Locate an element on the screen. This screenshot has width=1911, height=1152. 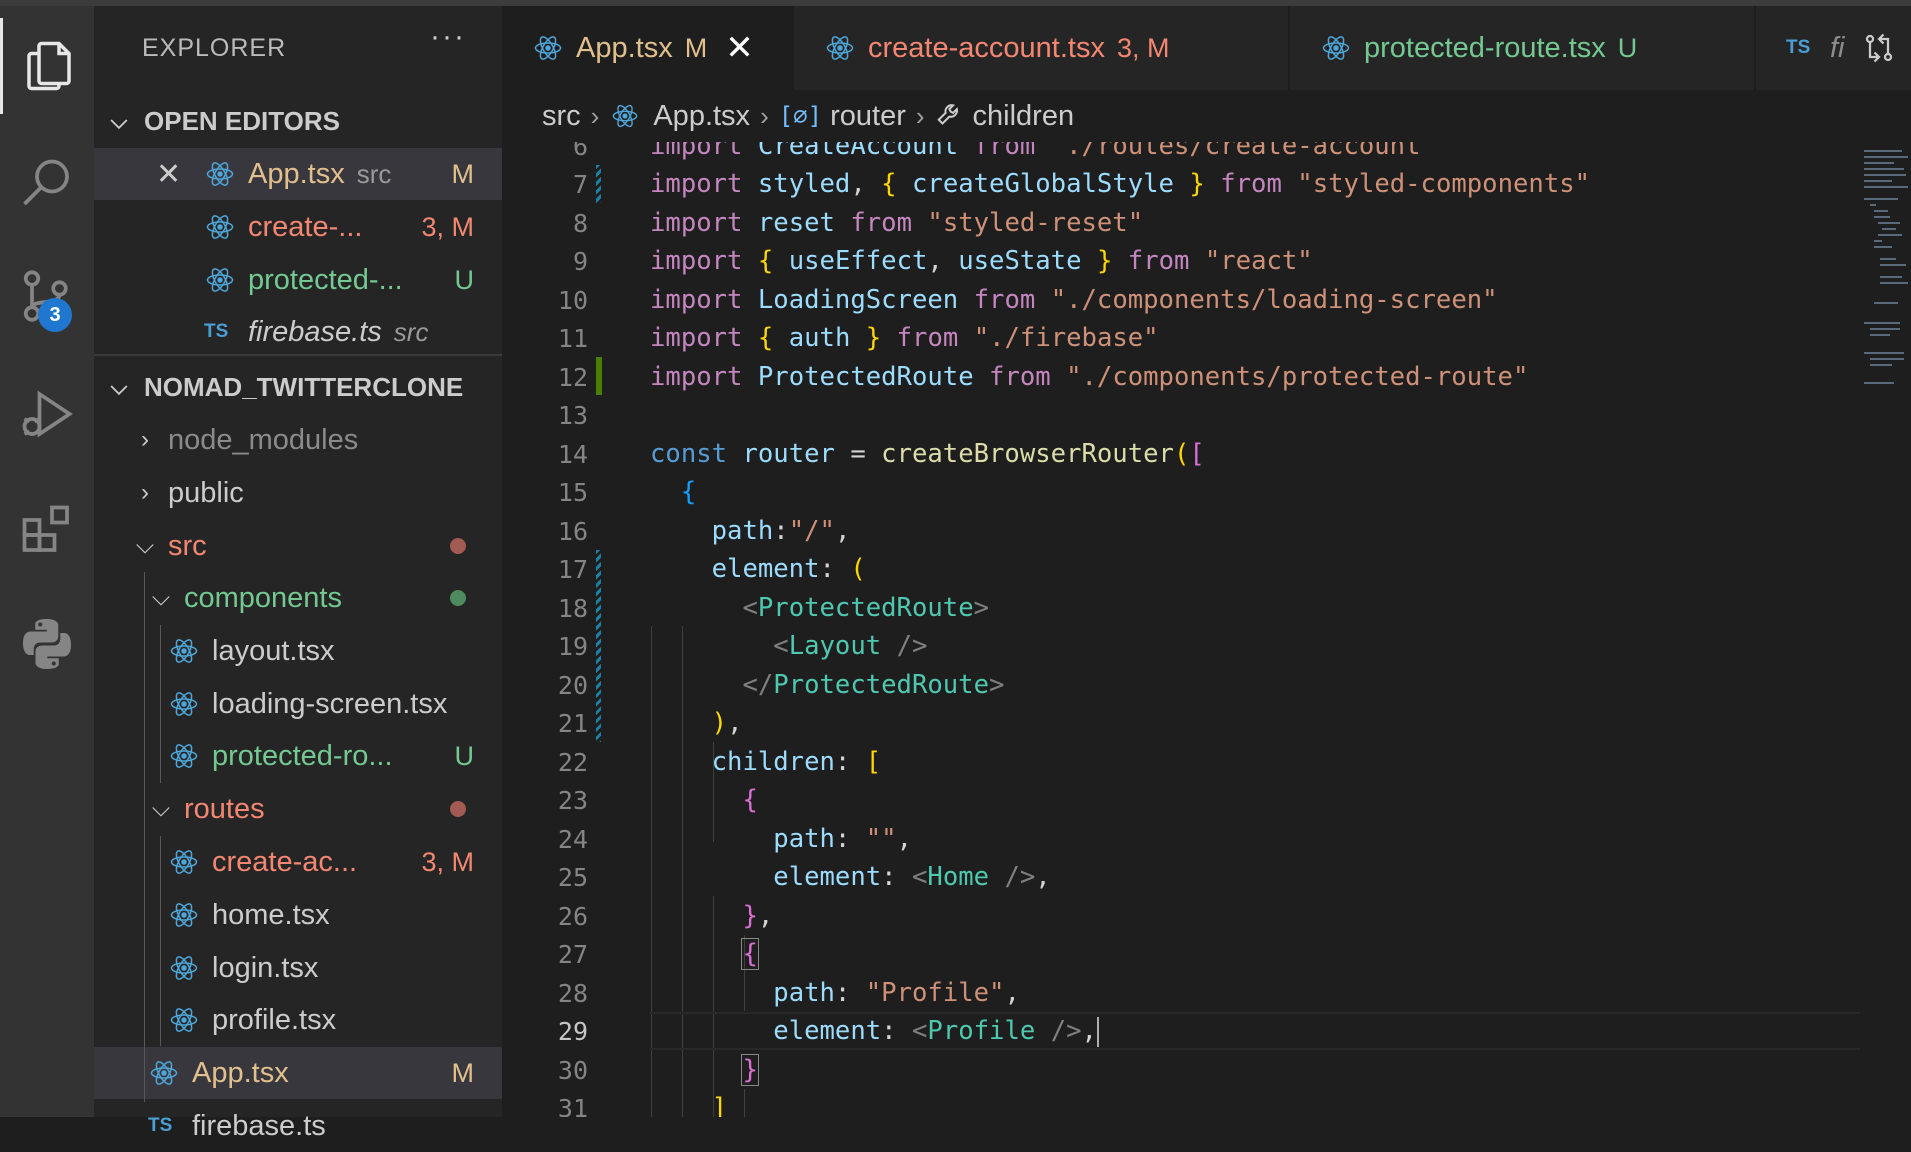
tree-folder-src: ⌵ src is located at coordinates (298, 546).